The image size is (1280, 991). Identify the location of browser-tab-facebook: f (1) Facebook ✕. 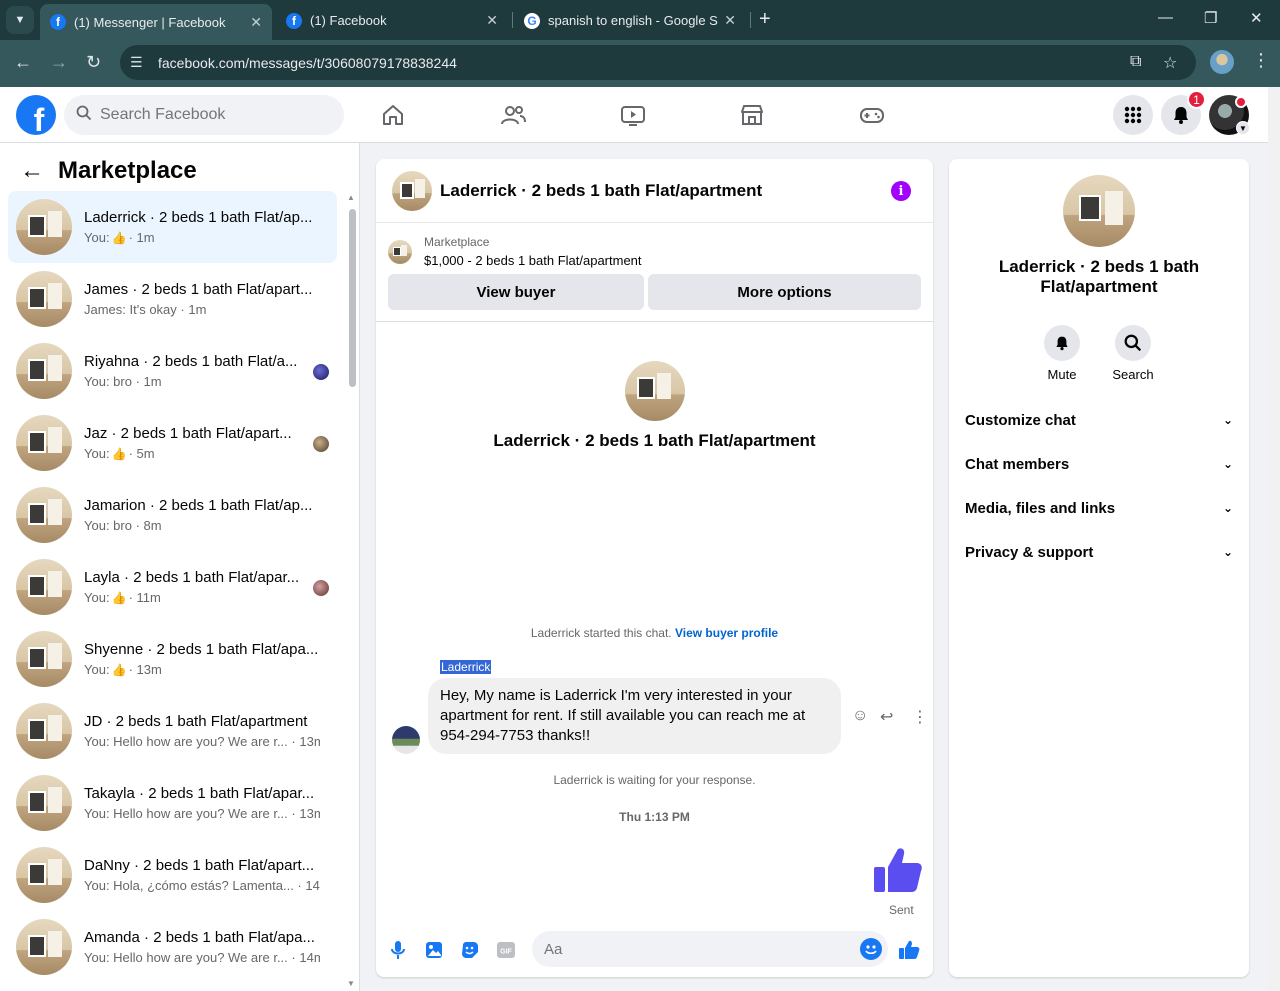
(392, 20).